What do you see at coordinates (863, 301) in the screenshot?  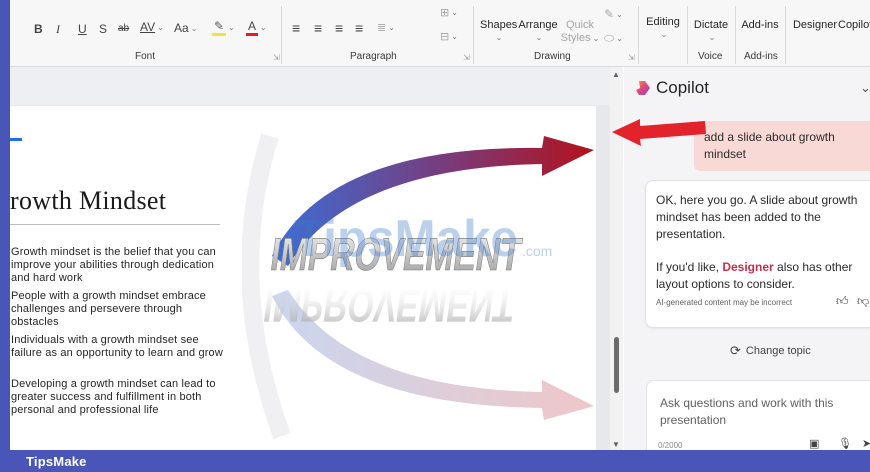 I see `thumbs-down-icon: 👎︎` at bounding box center [863, 301].